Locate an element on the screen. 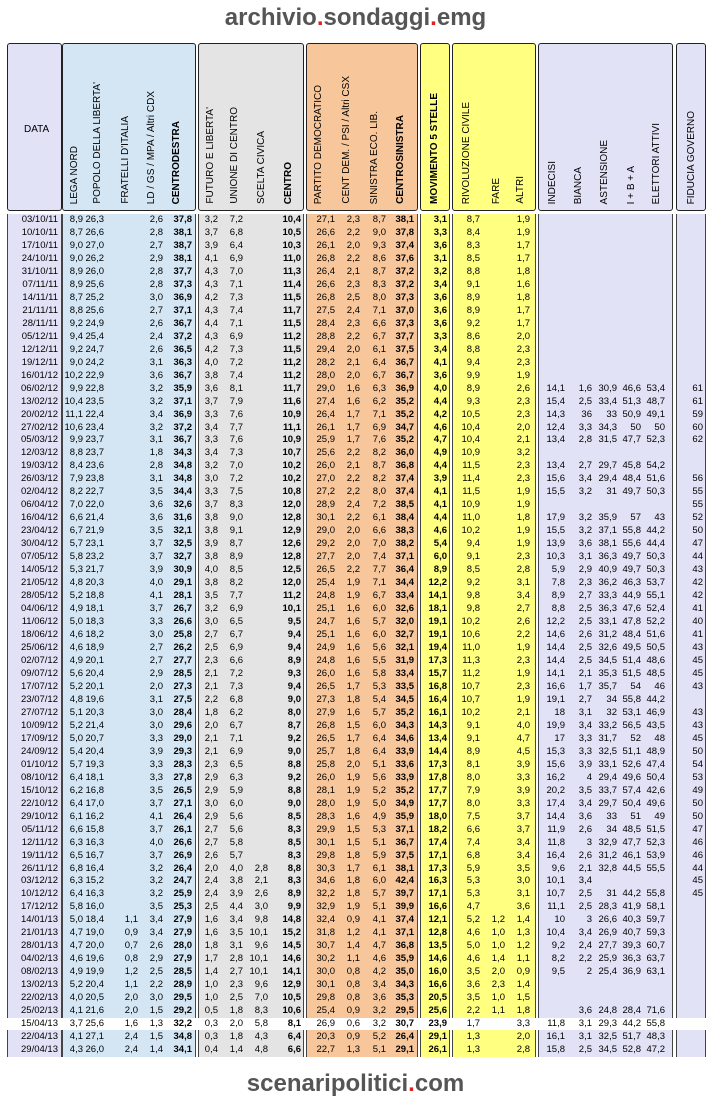  cell-value: 8,2 is located at coordinates (379, 479).